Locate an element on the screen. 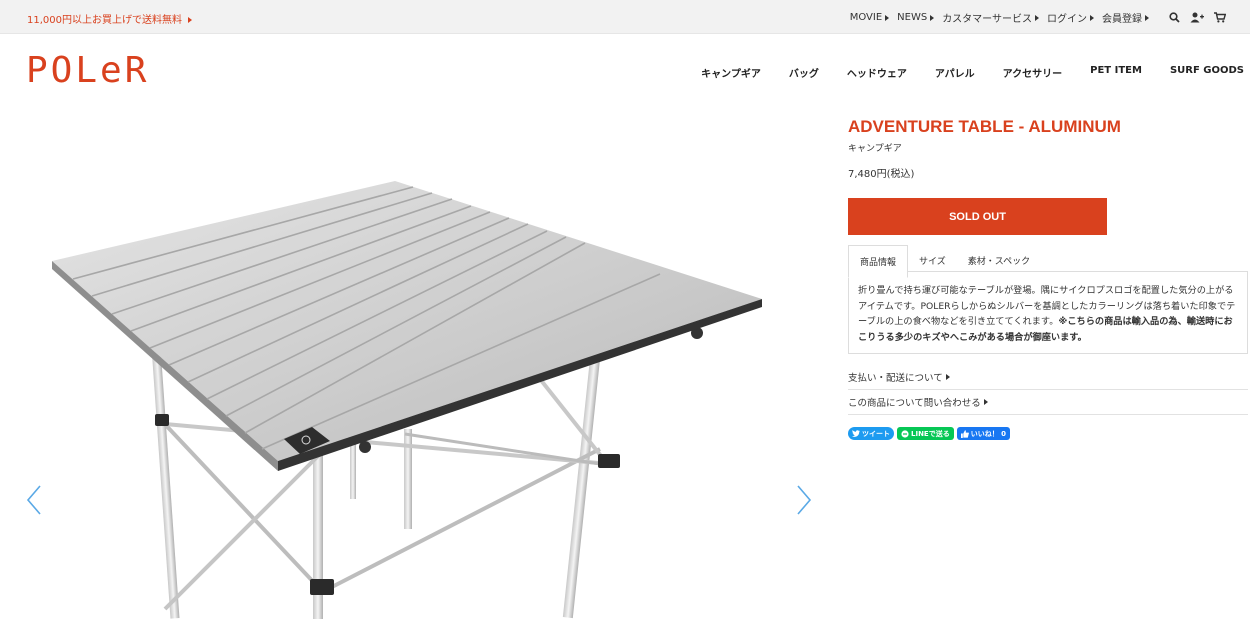 The height and width of the screenshot is (619, 1250). user-add-icon is located at coordinates (1197, 17).